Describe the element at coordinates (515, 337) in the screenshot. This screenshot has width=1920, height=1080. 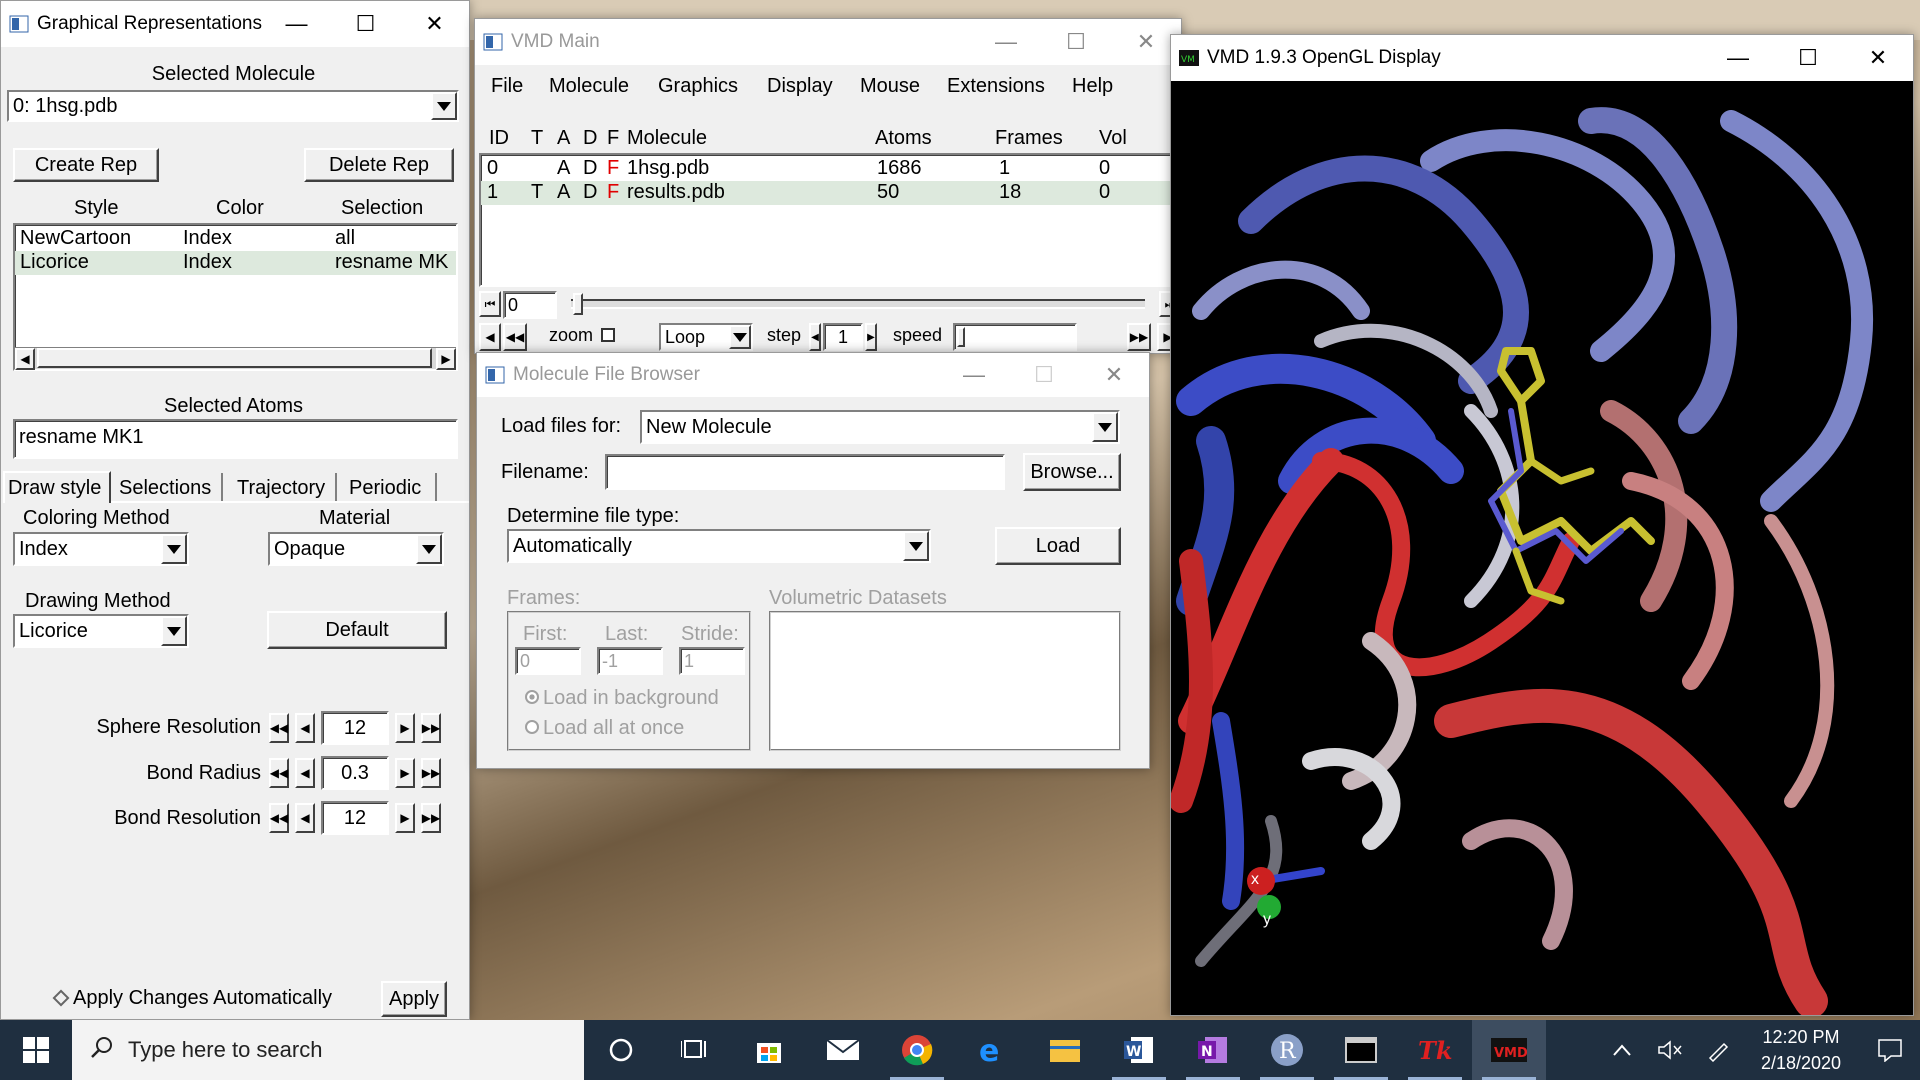
I see `step-back-icon: ◀◀` at that location.